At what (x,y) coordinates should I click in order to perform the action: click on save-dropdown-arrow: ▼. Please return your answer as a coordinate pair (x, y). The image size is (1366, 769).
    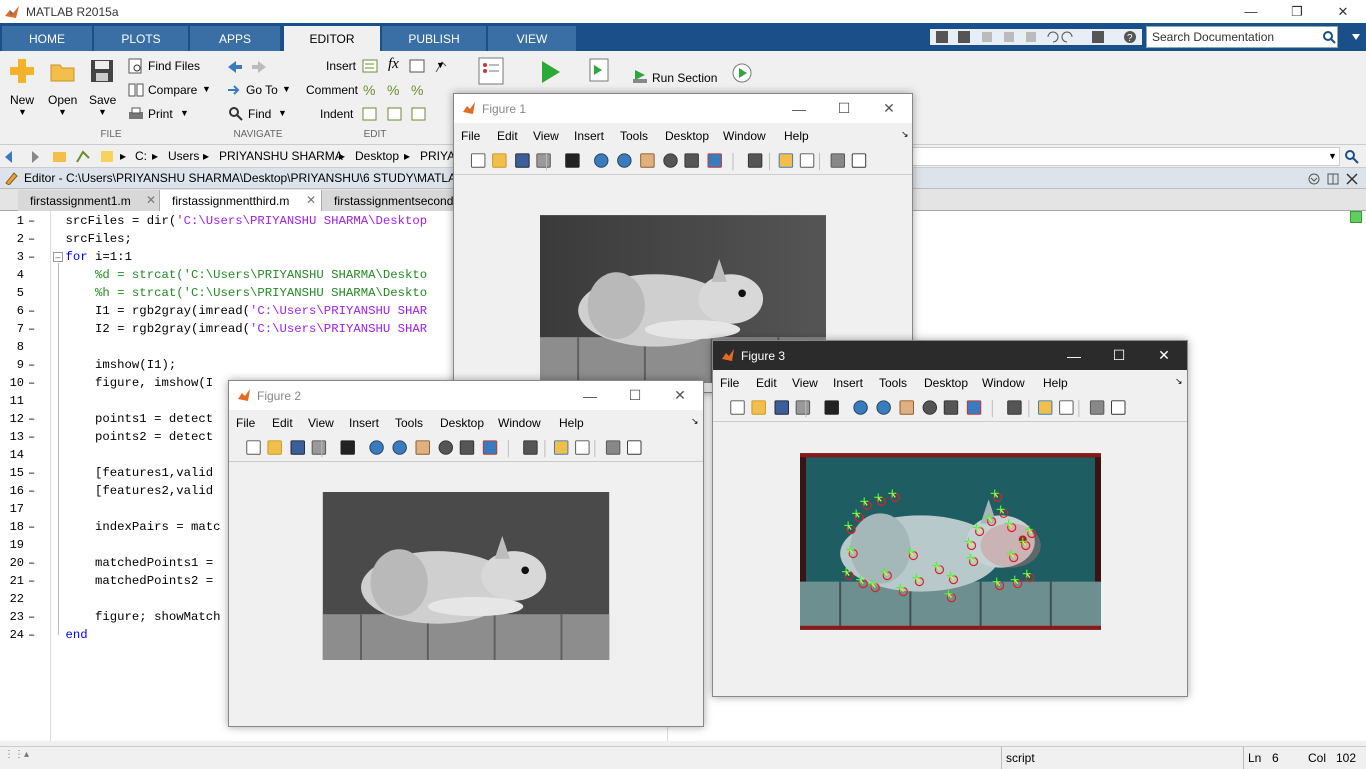
    Looking at the image, I should click on (102, 112).